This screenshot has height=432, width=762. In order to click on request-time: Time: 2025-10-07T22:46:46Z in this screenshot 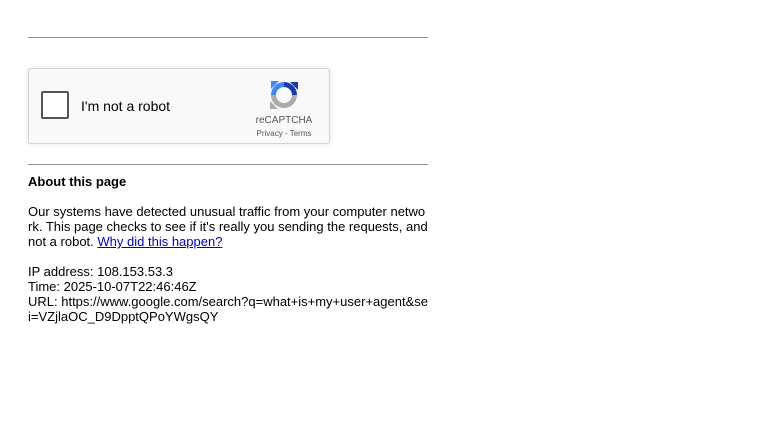, I will do `click(112, 286)`.